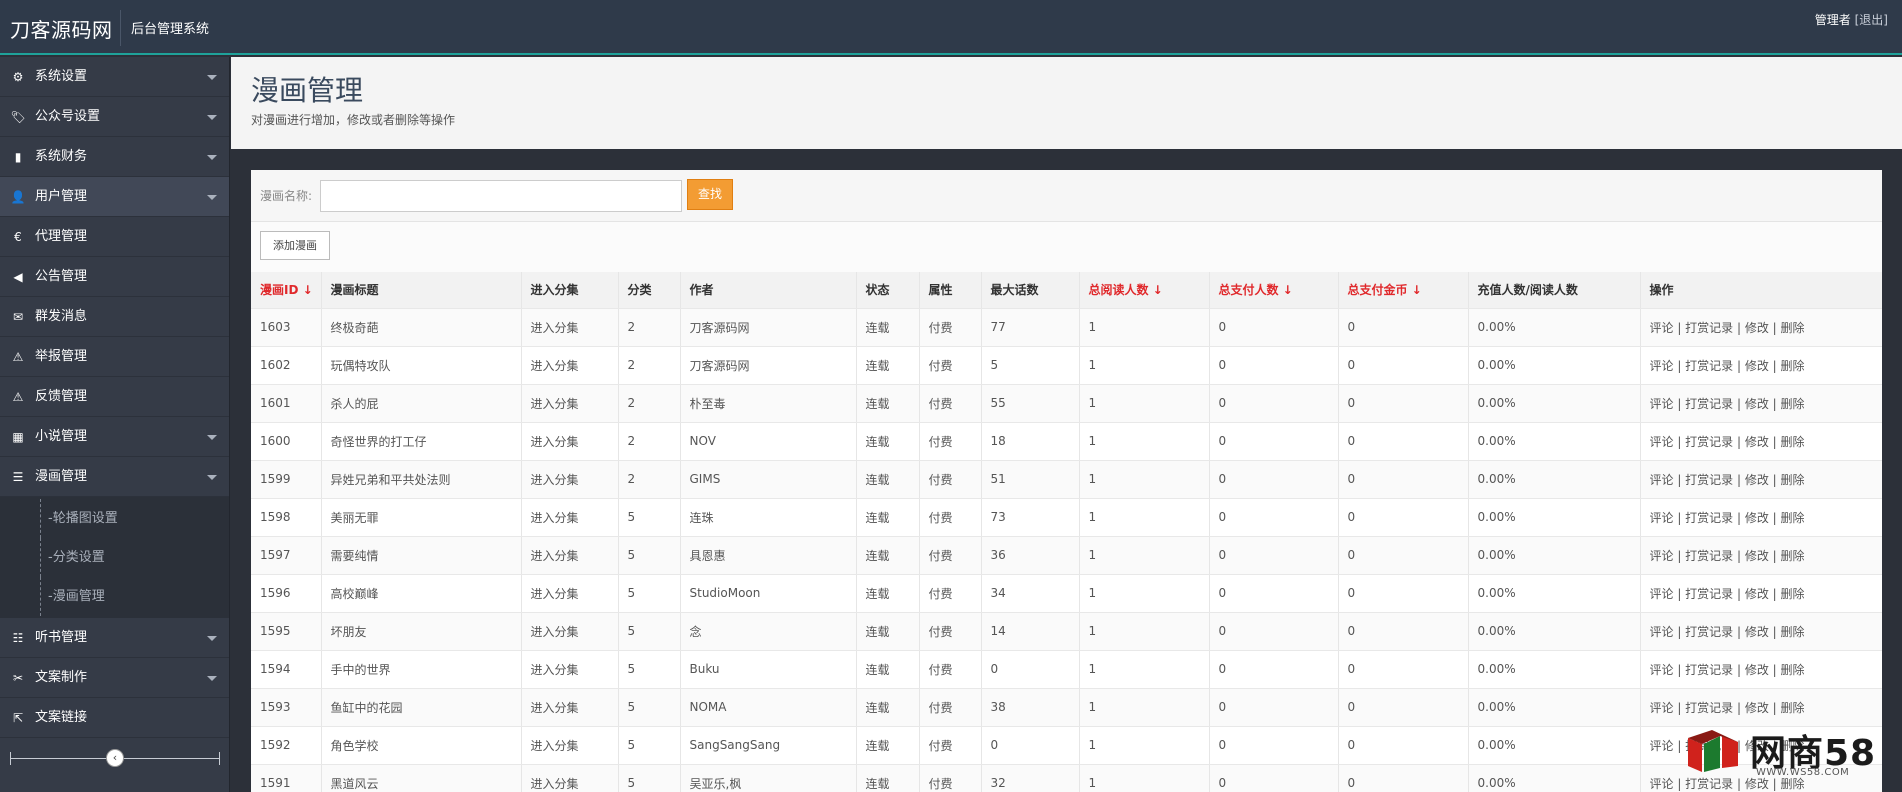 The image size is (1902, 792). I want to click on brand-logo: 刀客源码网, so click(61, 28).